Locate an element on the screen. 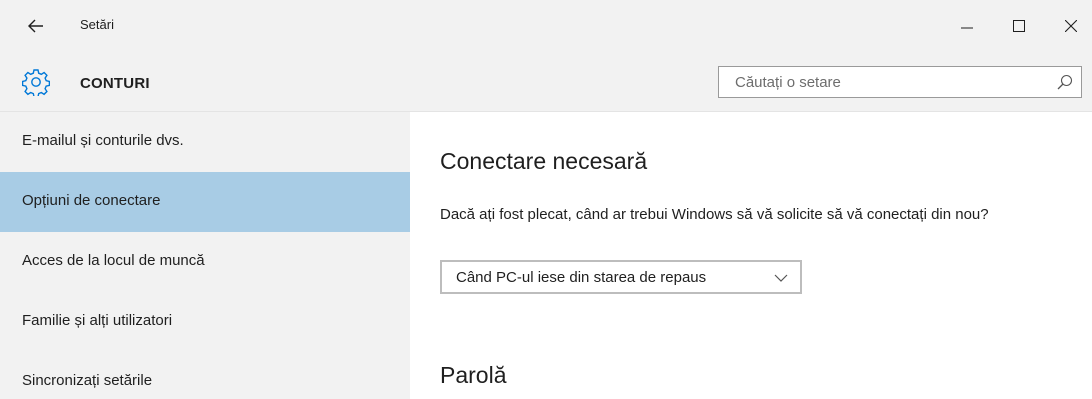 This screenshot has height=399, width=1092. sidebar-item-label: E-mailul și conturile dvs. is located at coordinates (103, 140).